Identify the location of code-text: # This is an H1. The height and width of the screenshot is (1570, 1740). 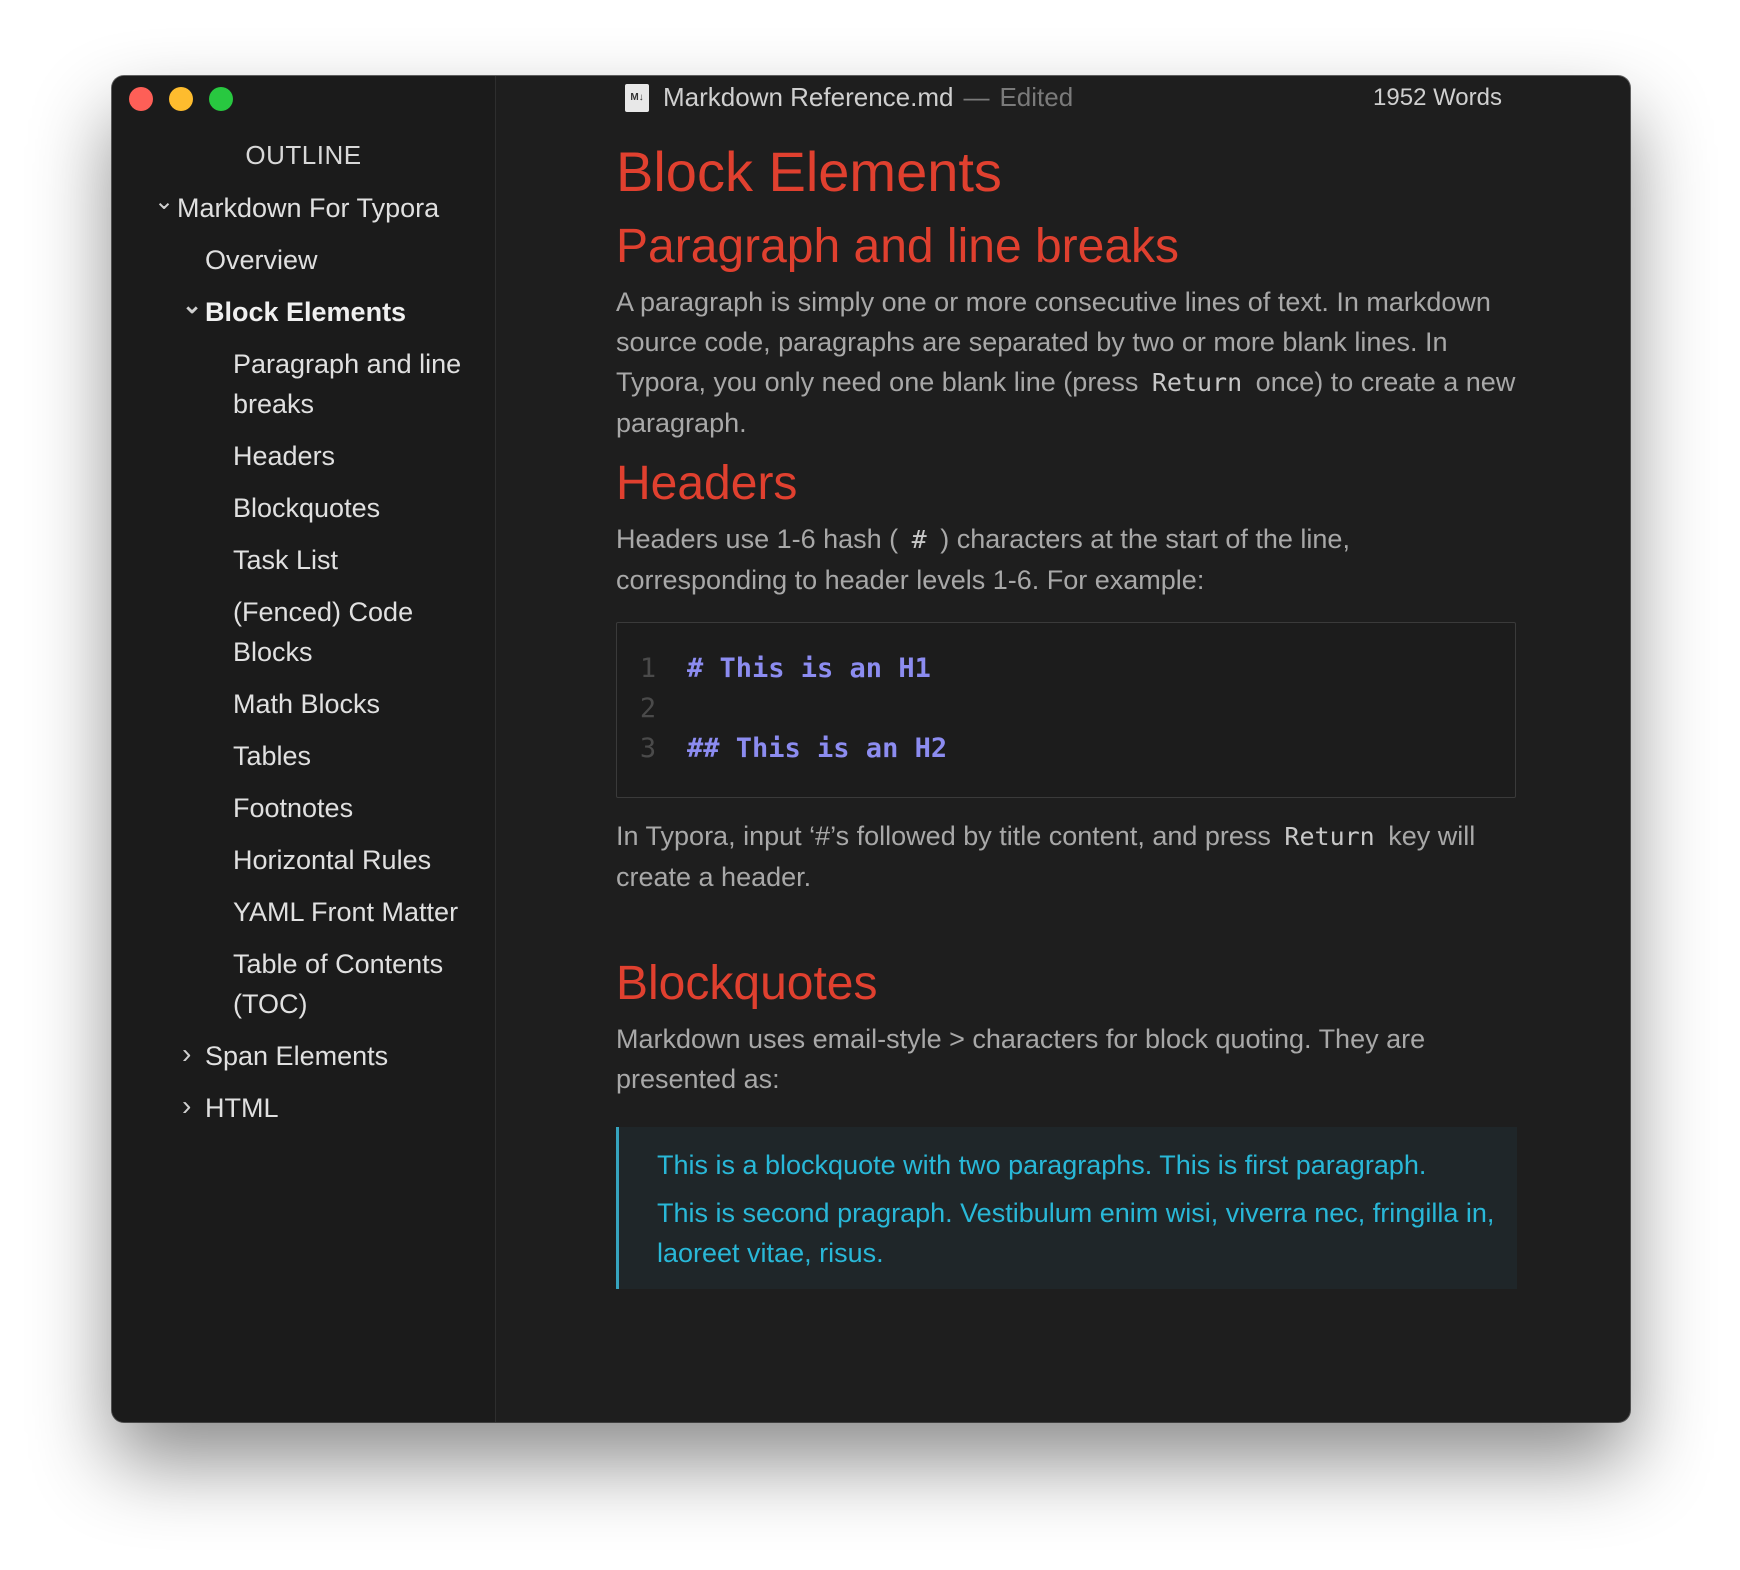
(809, 668).